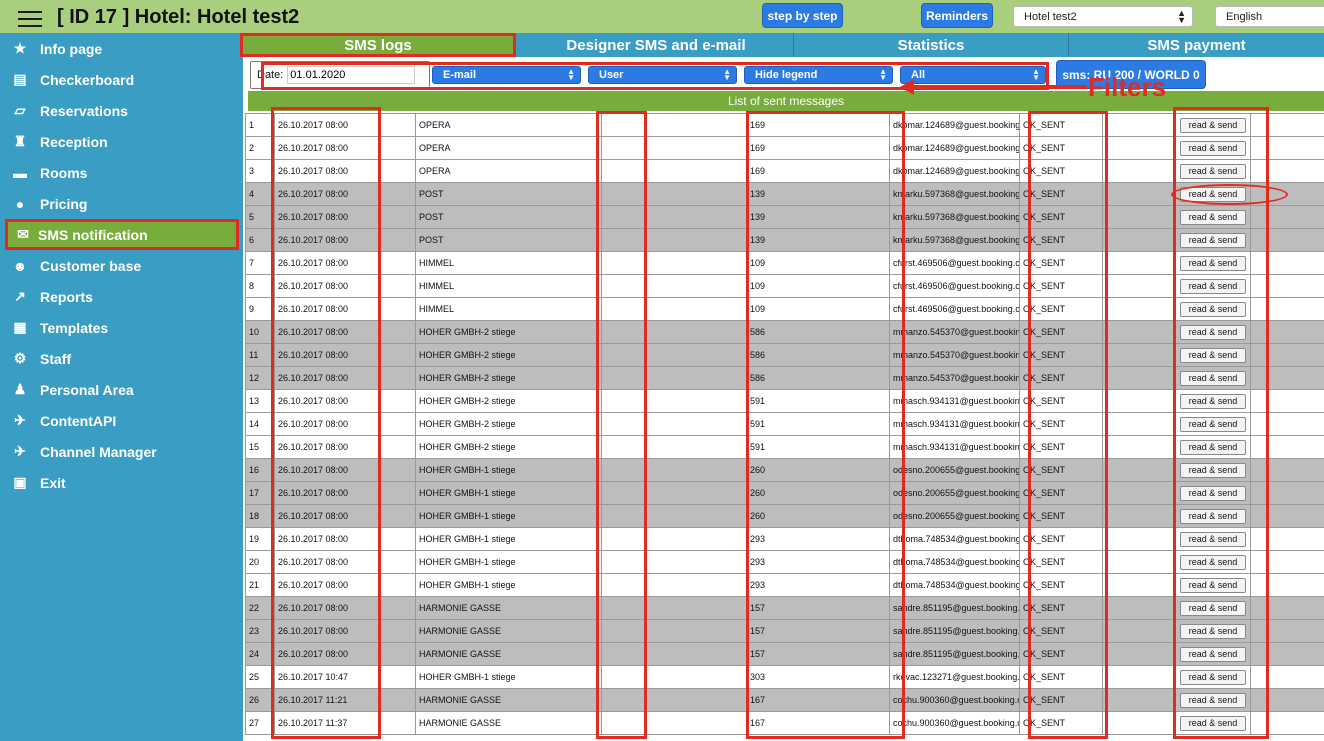 This screenshot has width=1324, height=741. What do you see at coordinates (611, 75) in the screenshot?
I see `user-select-value: User` at bounding box center [611, 75].